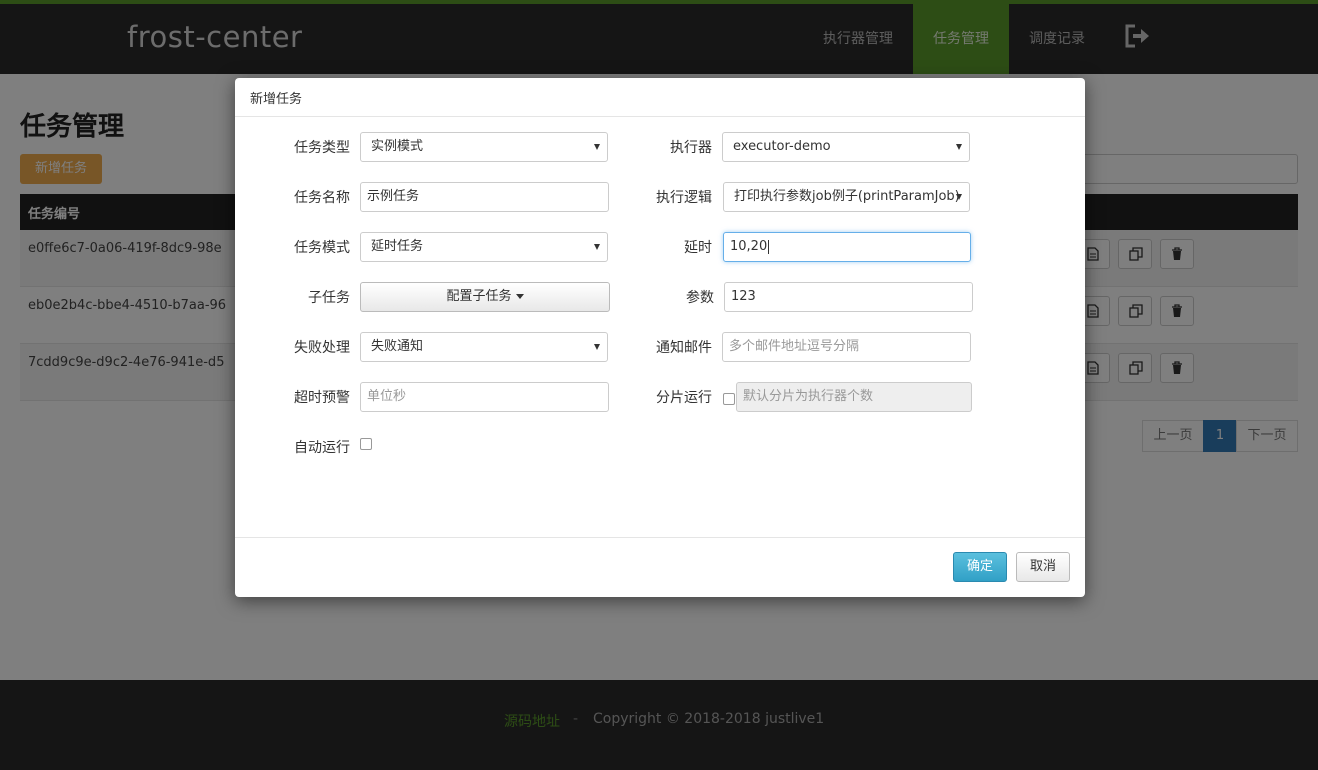 The height and width of the screenshot is (770, 1318). What do you see at coordinates (847, 247) in the screenshot?
I see `delay-input: 10,20` at bounding box center [847, 247].